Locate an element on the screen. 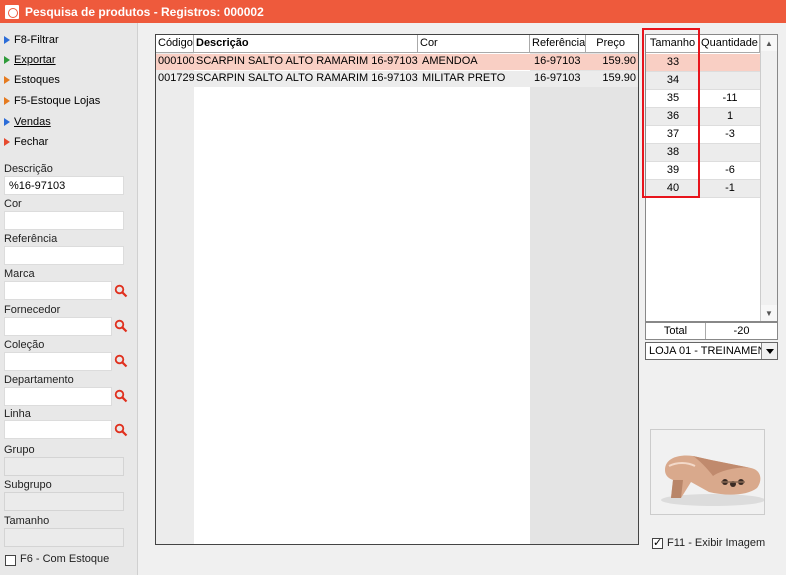 This screenshot has width=786, height=575. col-header-tamanho: Tamanho is located at coordinates (673, 44).